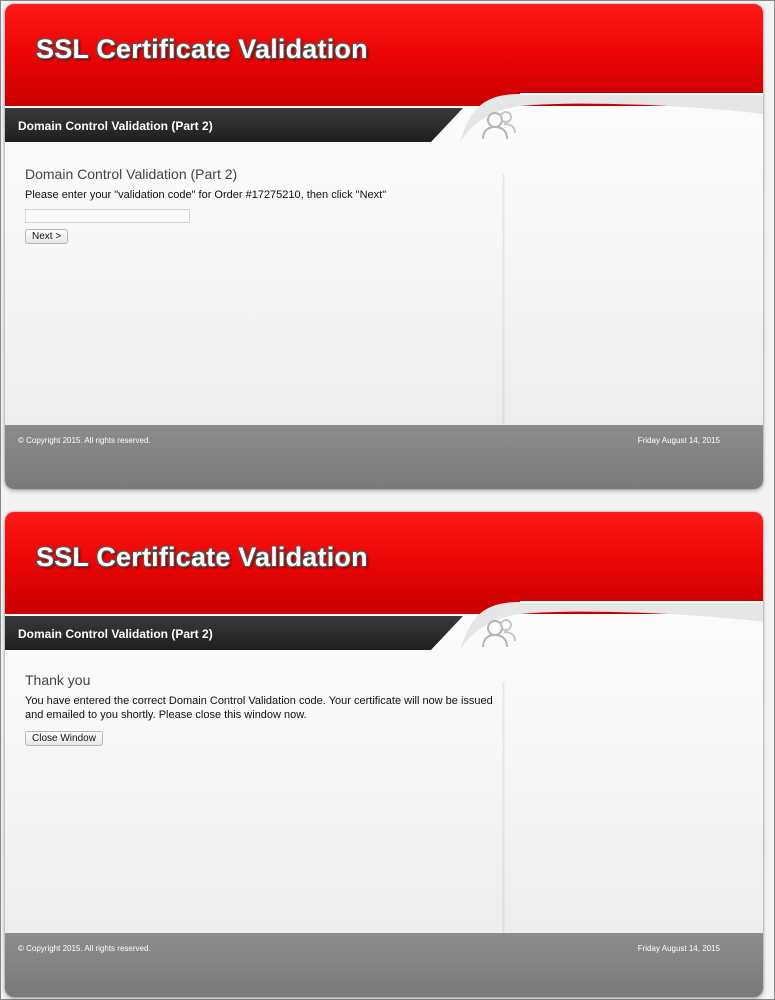  I want to click on close-window-button: Close Window, so click(64, 738).